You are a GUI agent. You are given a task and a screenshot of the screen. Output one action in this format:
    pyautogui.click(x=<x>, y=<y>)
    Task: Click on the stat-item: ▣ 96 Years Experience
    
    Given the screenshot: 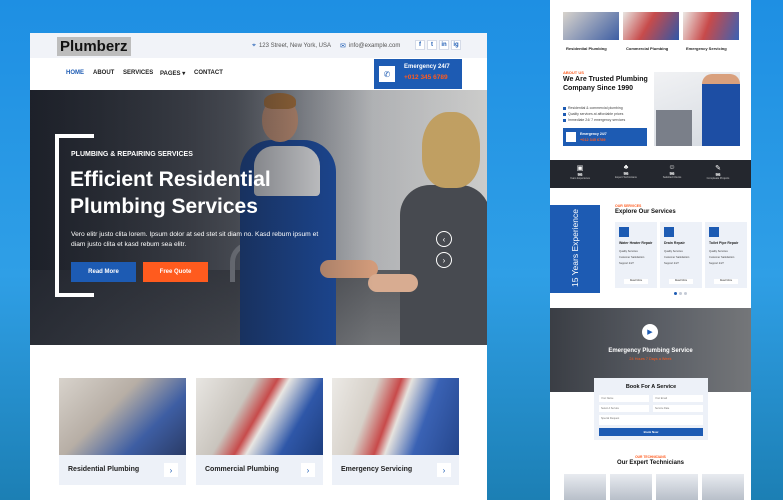 What is the action you would take?
    pyautogui.click(x=580, y=172)
    